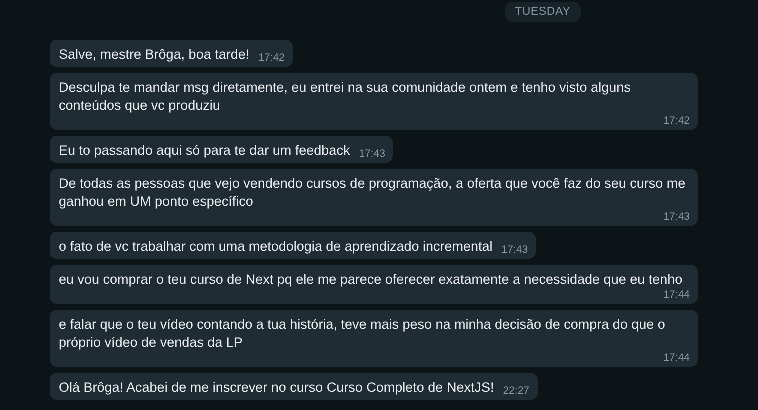 This screenshot has height=410, width=758. I want to click on message-text: Desculpa te mandar msg diretamente, eu entrei na sua comunidade ontem e tenho visto alguns conteúdos que vc produziu, so click(345, 97).